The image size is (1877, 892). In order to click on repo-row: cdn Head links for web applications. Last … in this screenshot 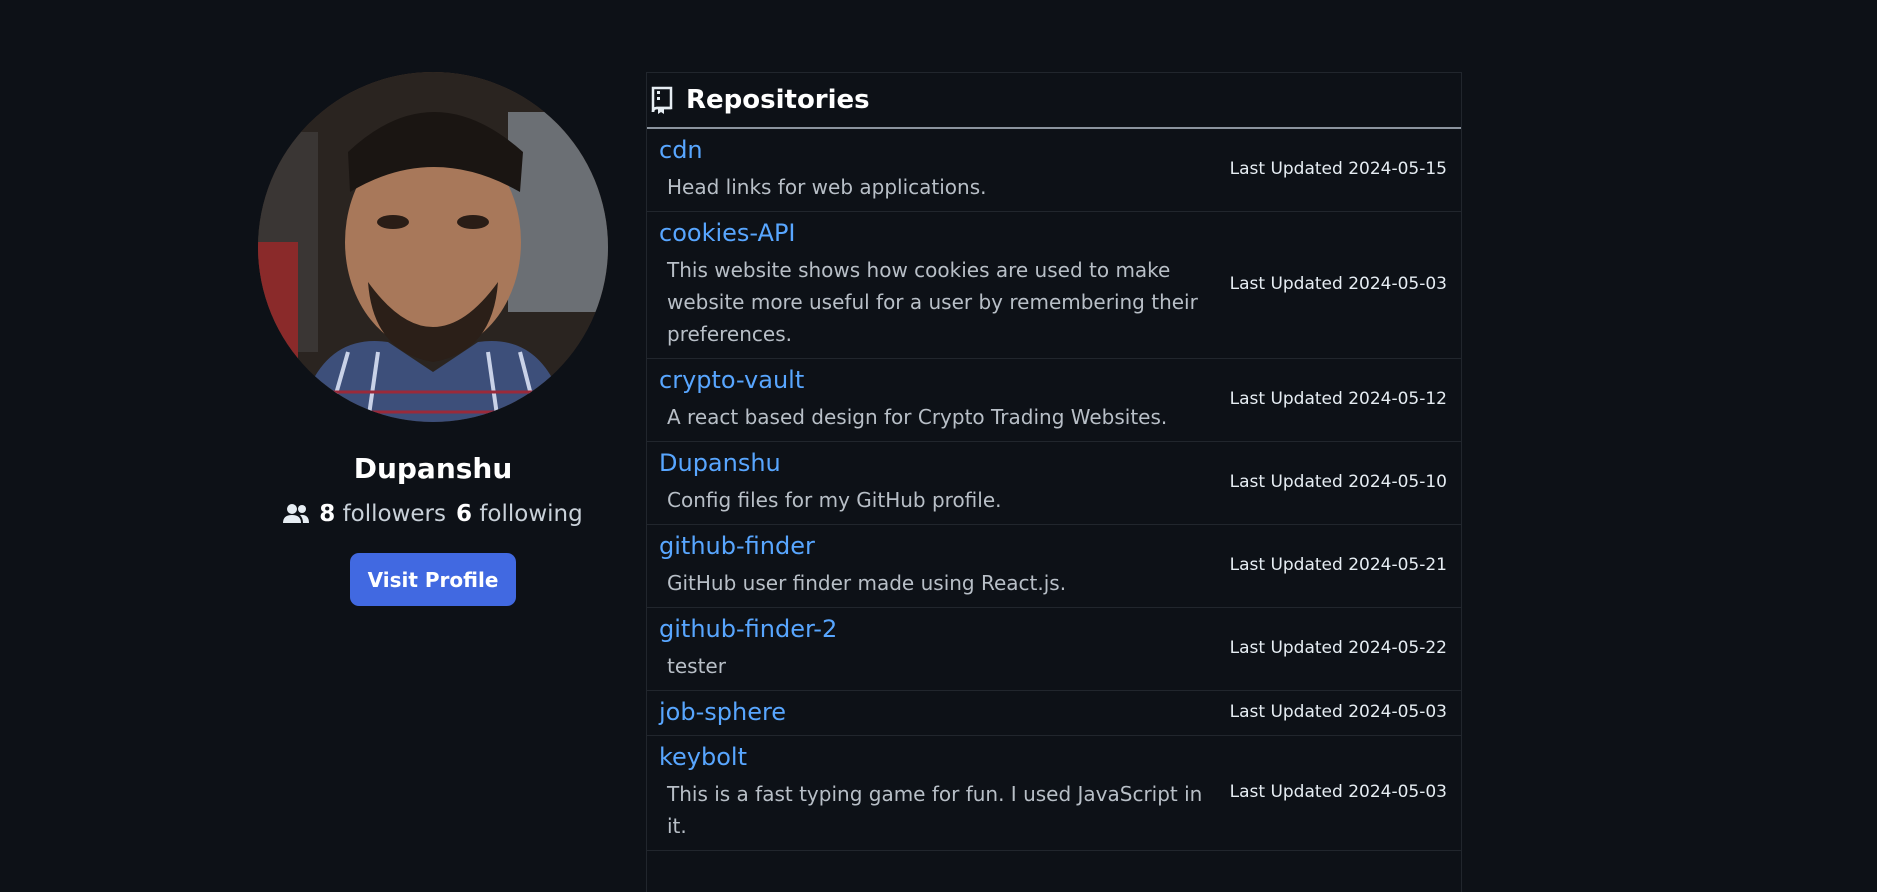, I will do `click(1054, 170)`.